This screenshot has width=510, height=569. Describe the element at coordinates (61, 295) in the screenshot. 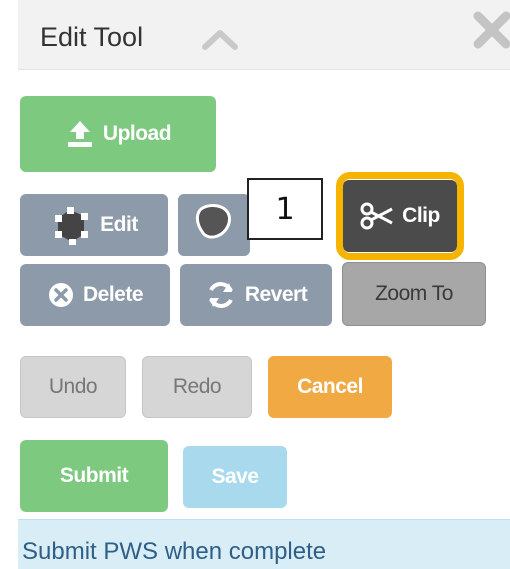

I see `delete-circle-icon` at that location.